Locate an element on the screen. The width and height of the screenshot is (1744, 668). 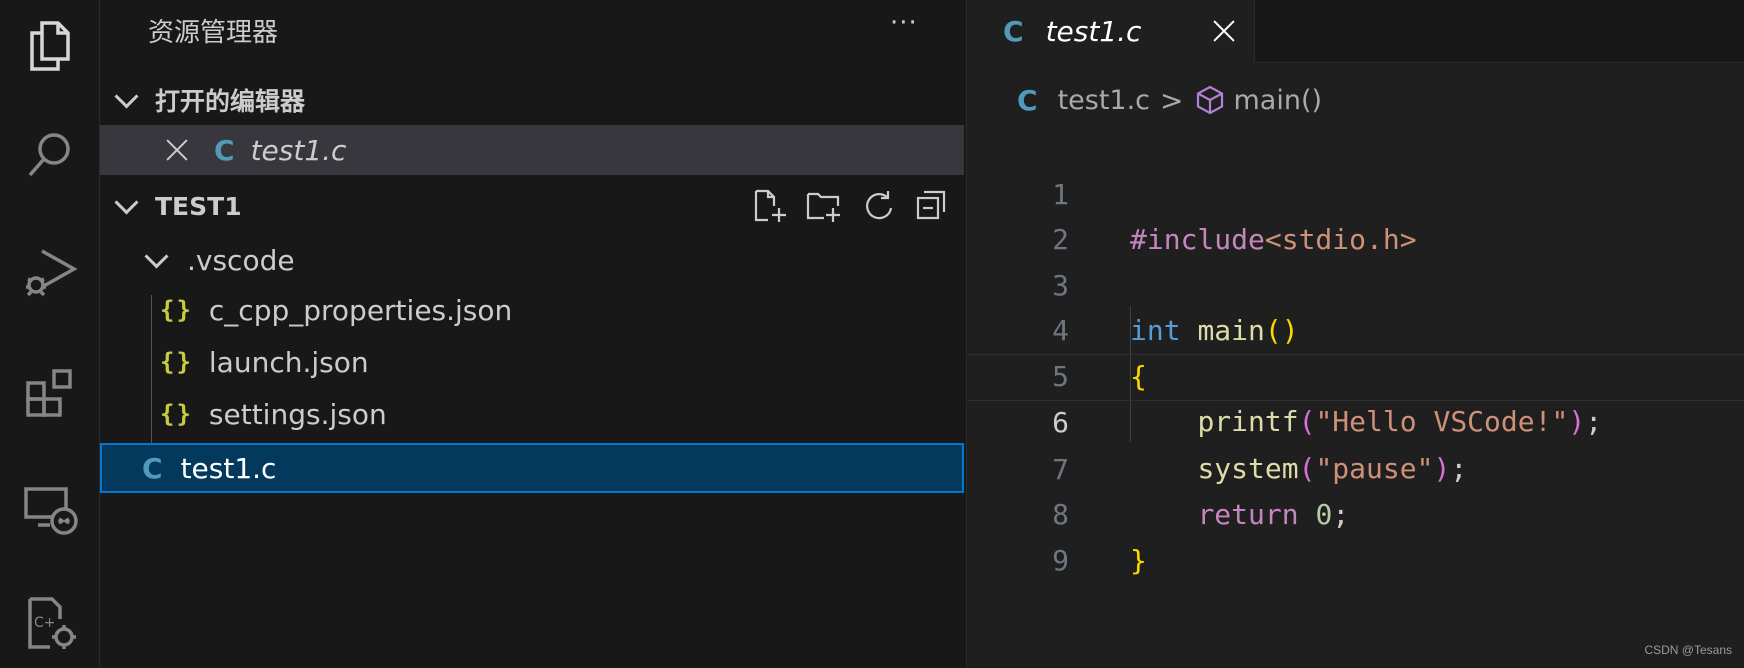
file-name: test1.c is located at coordinates (228, 468).